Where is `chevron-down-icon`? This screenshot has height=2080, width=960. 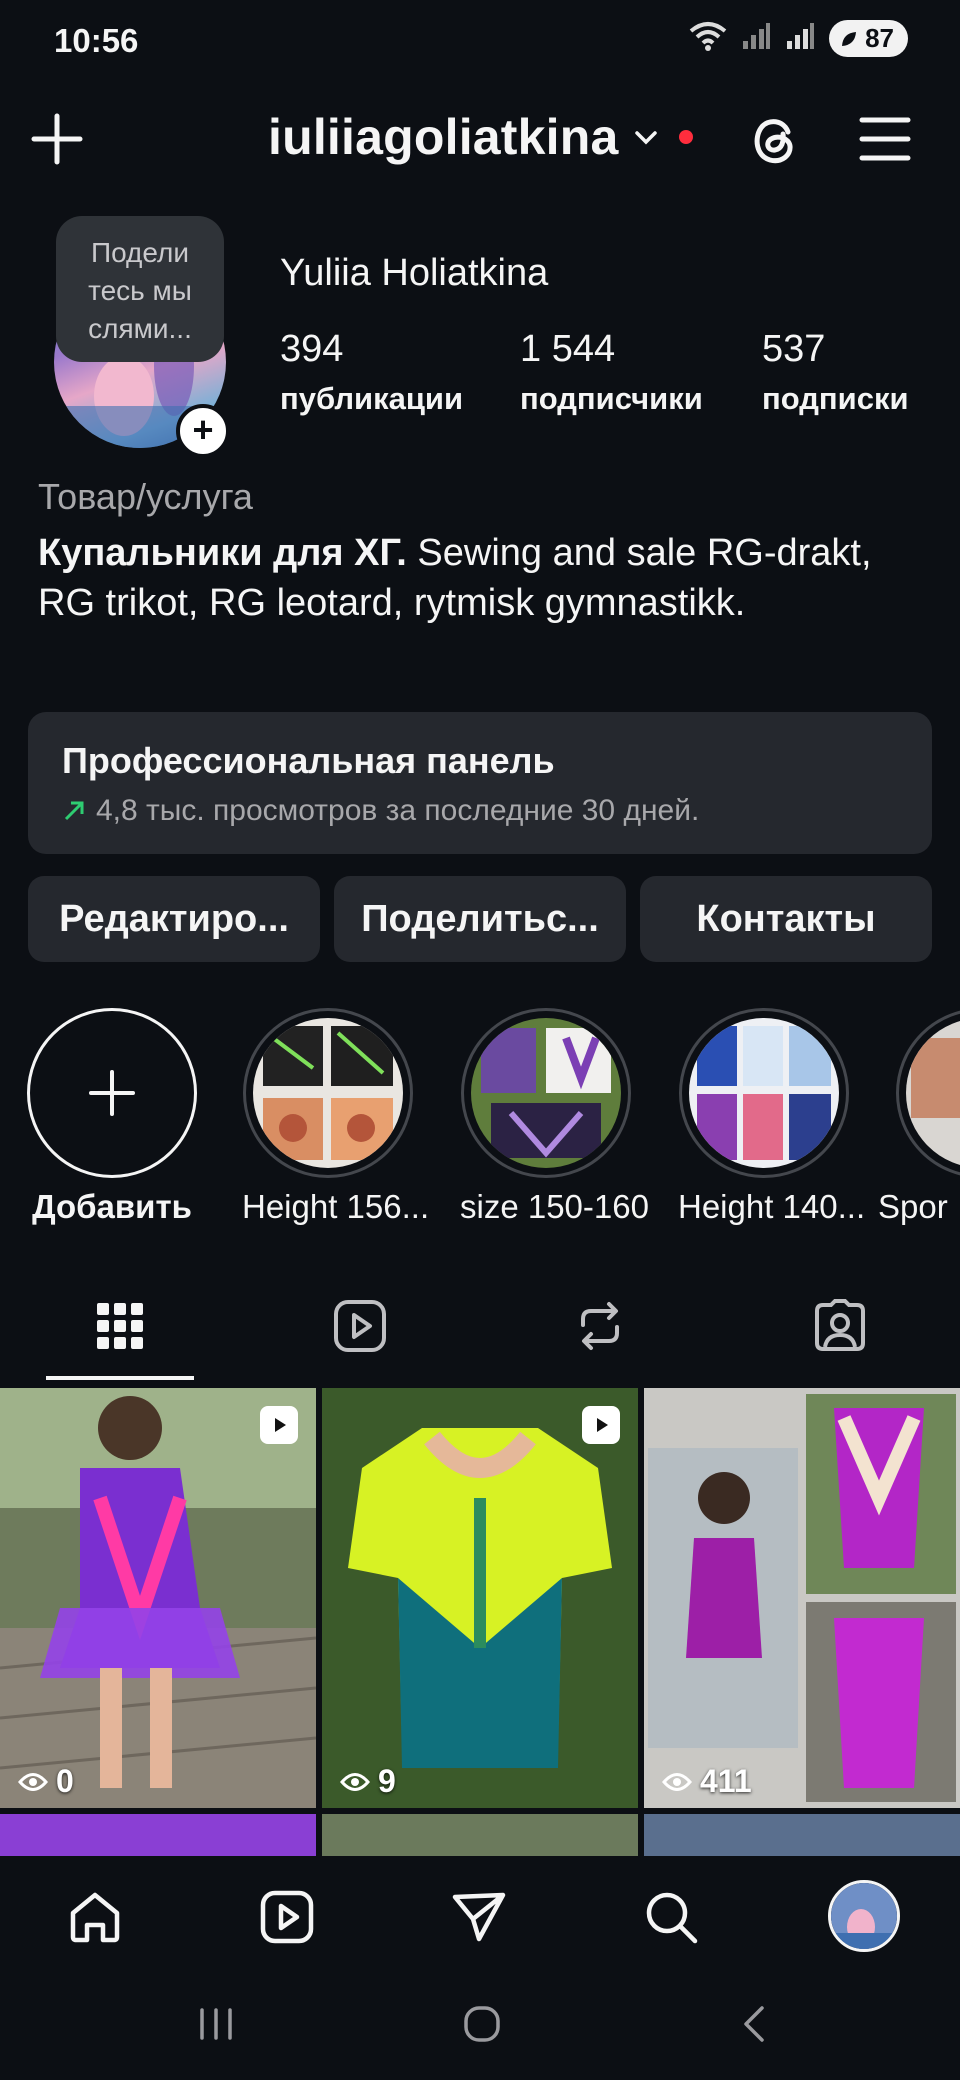 chevron-down-icon is located at coordinates (645, 138).